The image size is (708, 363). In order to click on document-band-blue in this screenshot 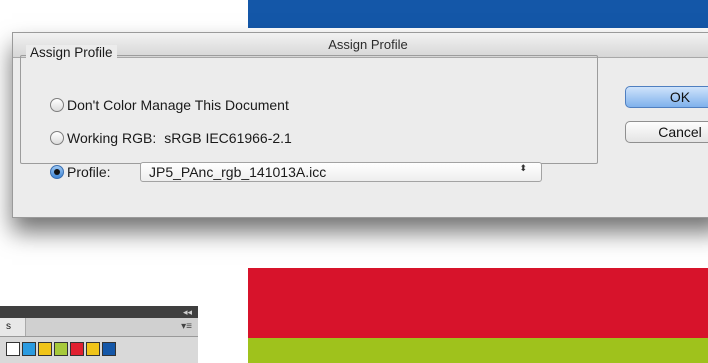, I will do `click(478, 14)`.